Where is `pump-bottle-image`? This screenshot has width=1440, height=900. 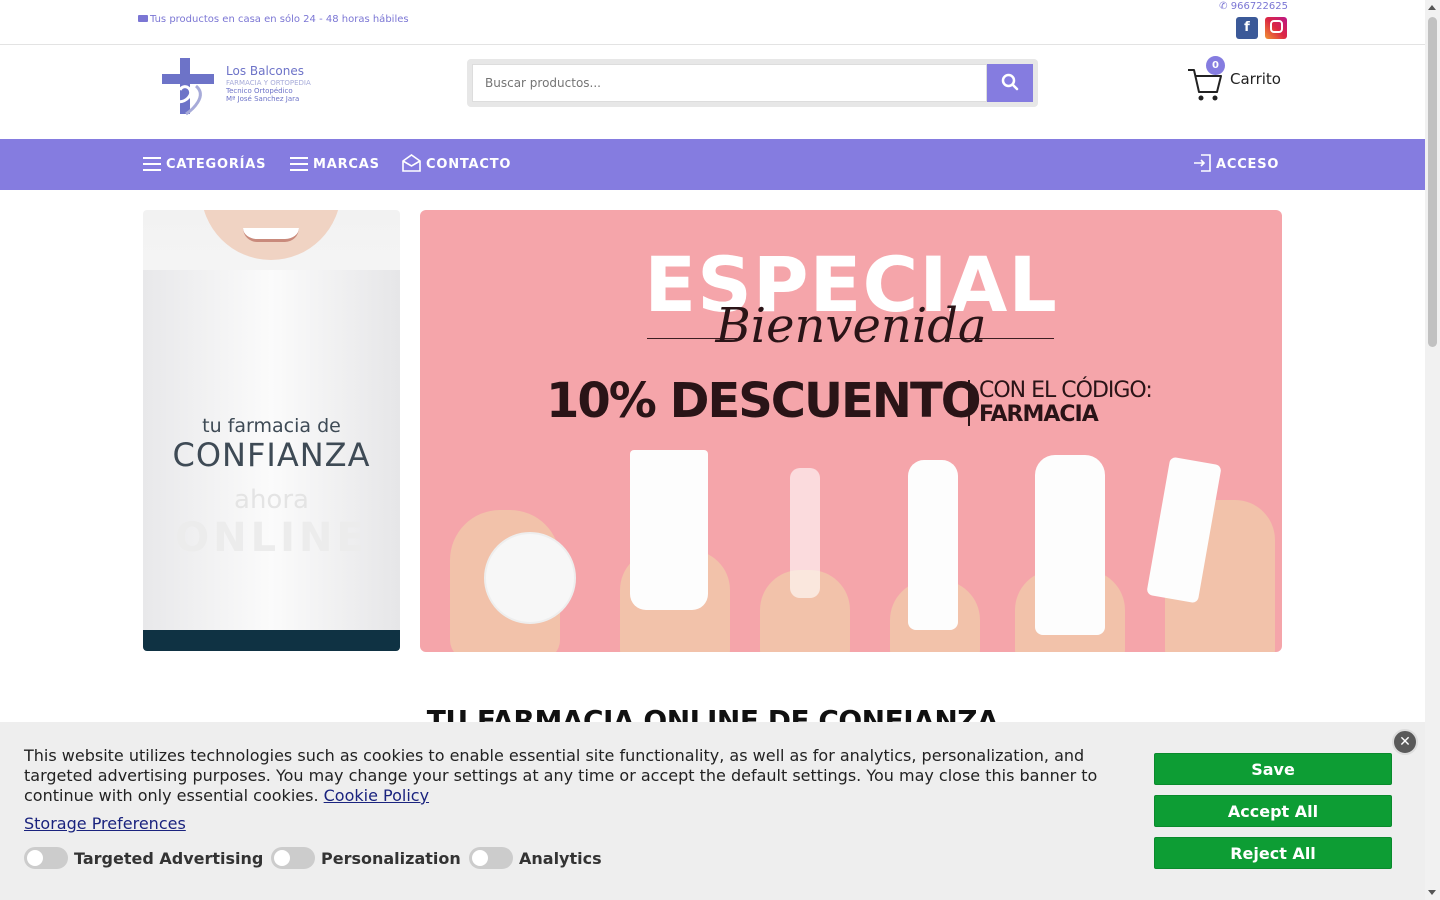
pump-bottle-image is located at coordinates (1070, 545).